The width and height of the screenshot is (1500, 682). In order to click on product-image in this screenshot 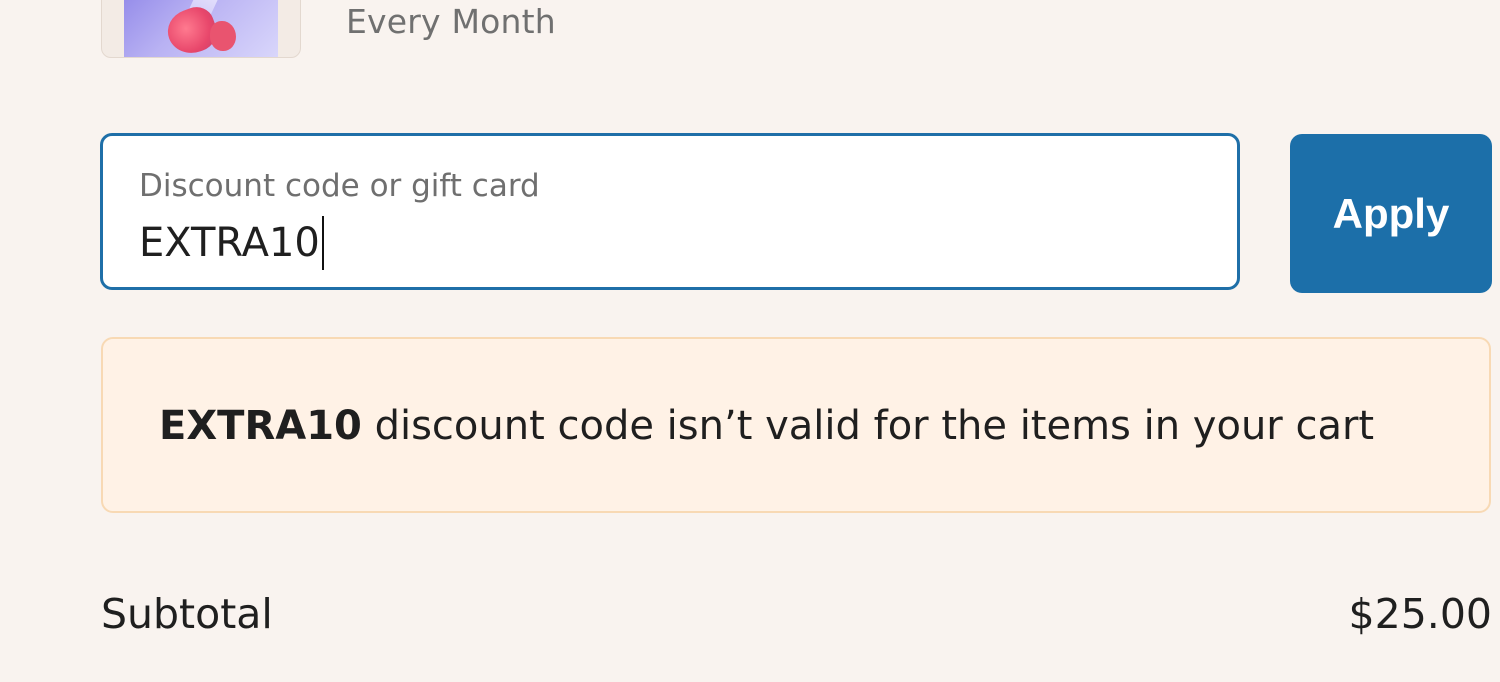, I will do `click(201, 28)`.